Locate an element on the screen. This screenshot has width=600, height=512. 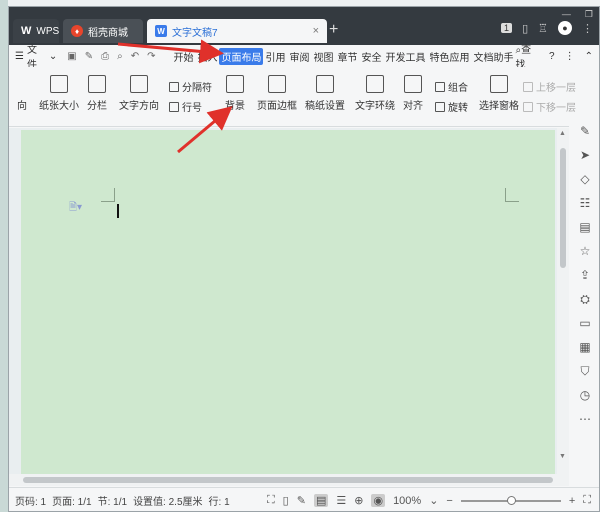
fullscreen-icon: ⛶ is located at coordinates (271, 500).